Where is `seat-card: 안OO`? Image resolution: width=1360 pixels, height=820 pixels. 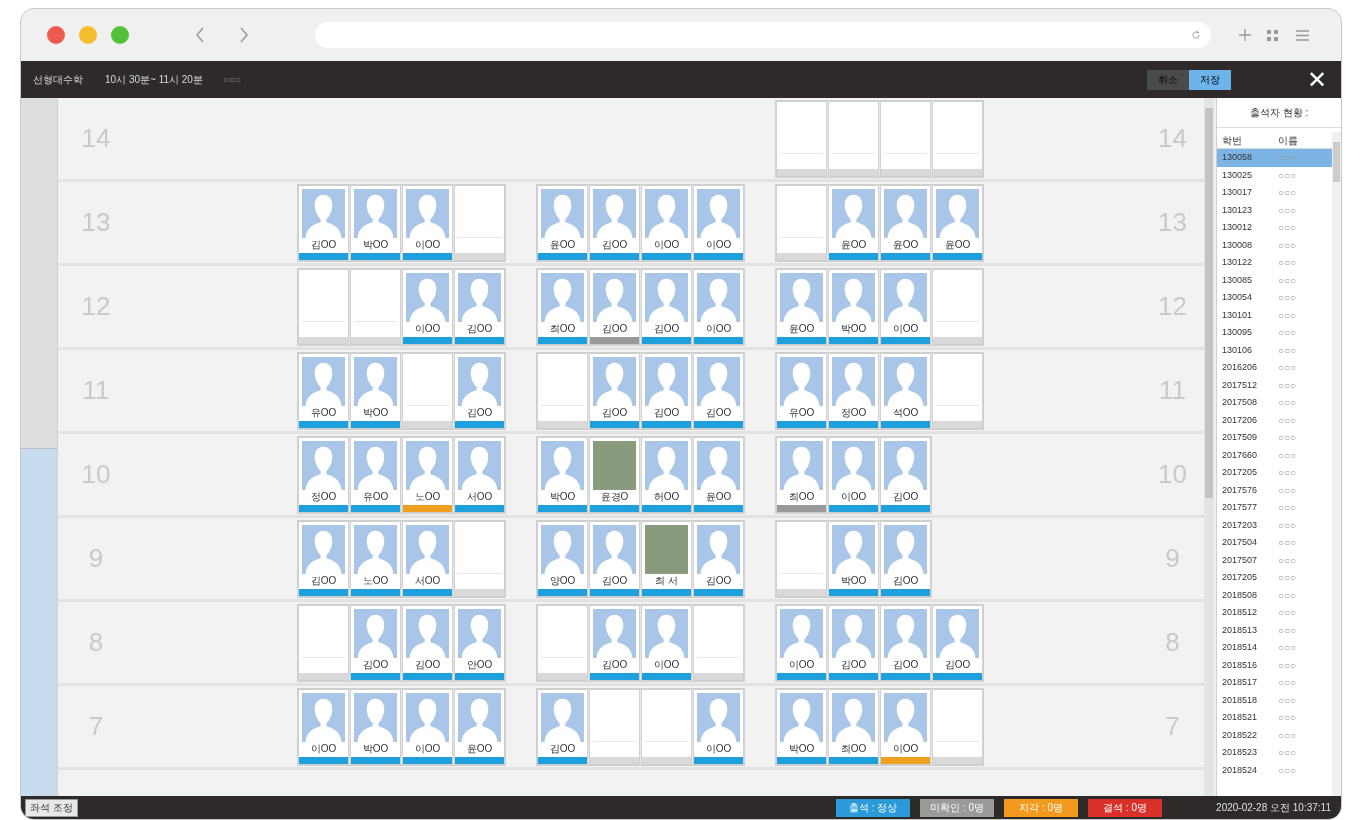 seat-card: 안OO is located at coordinates (479, 642).